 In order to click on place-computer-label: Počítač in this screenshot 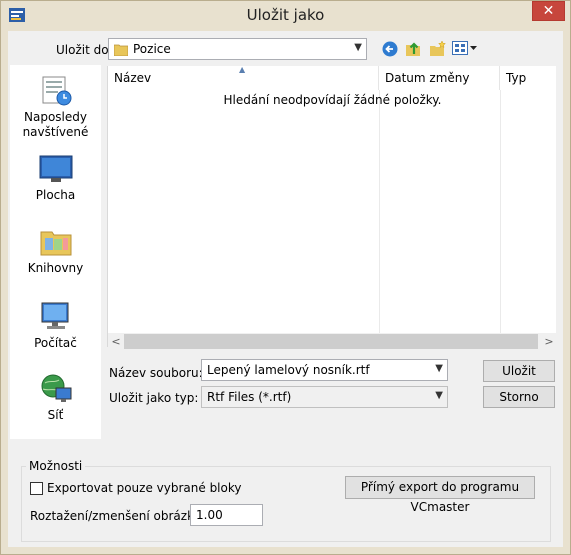, I will do `click(55, 343)`.